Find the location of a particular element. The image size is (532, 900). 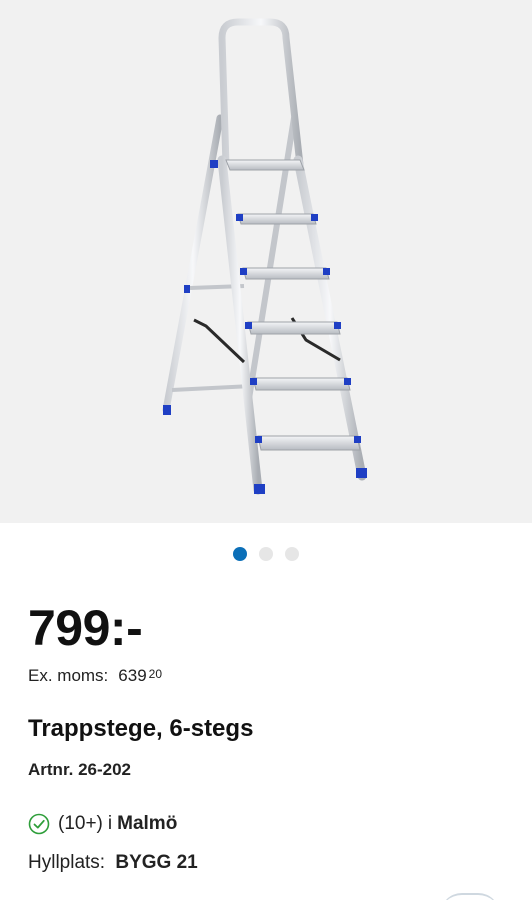

article-number-value: 26-202 is located at coordinates (105, 769).